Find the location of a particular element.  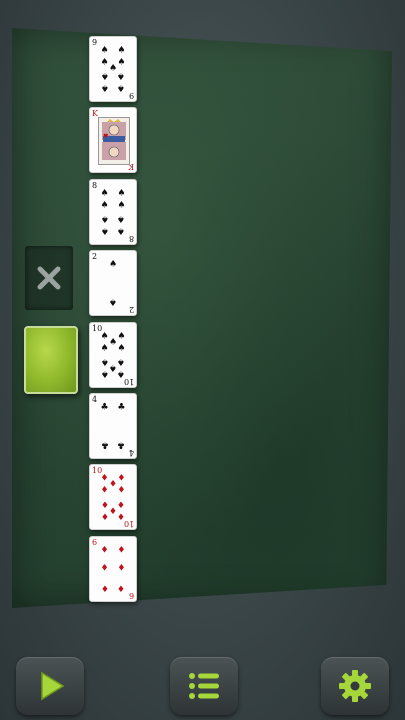

gear-icon is located at coordinates (355, 686).